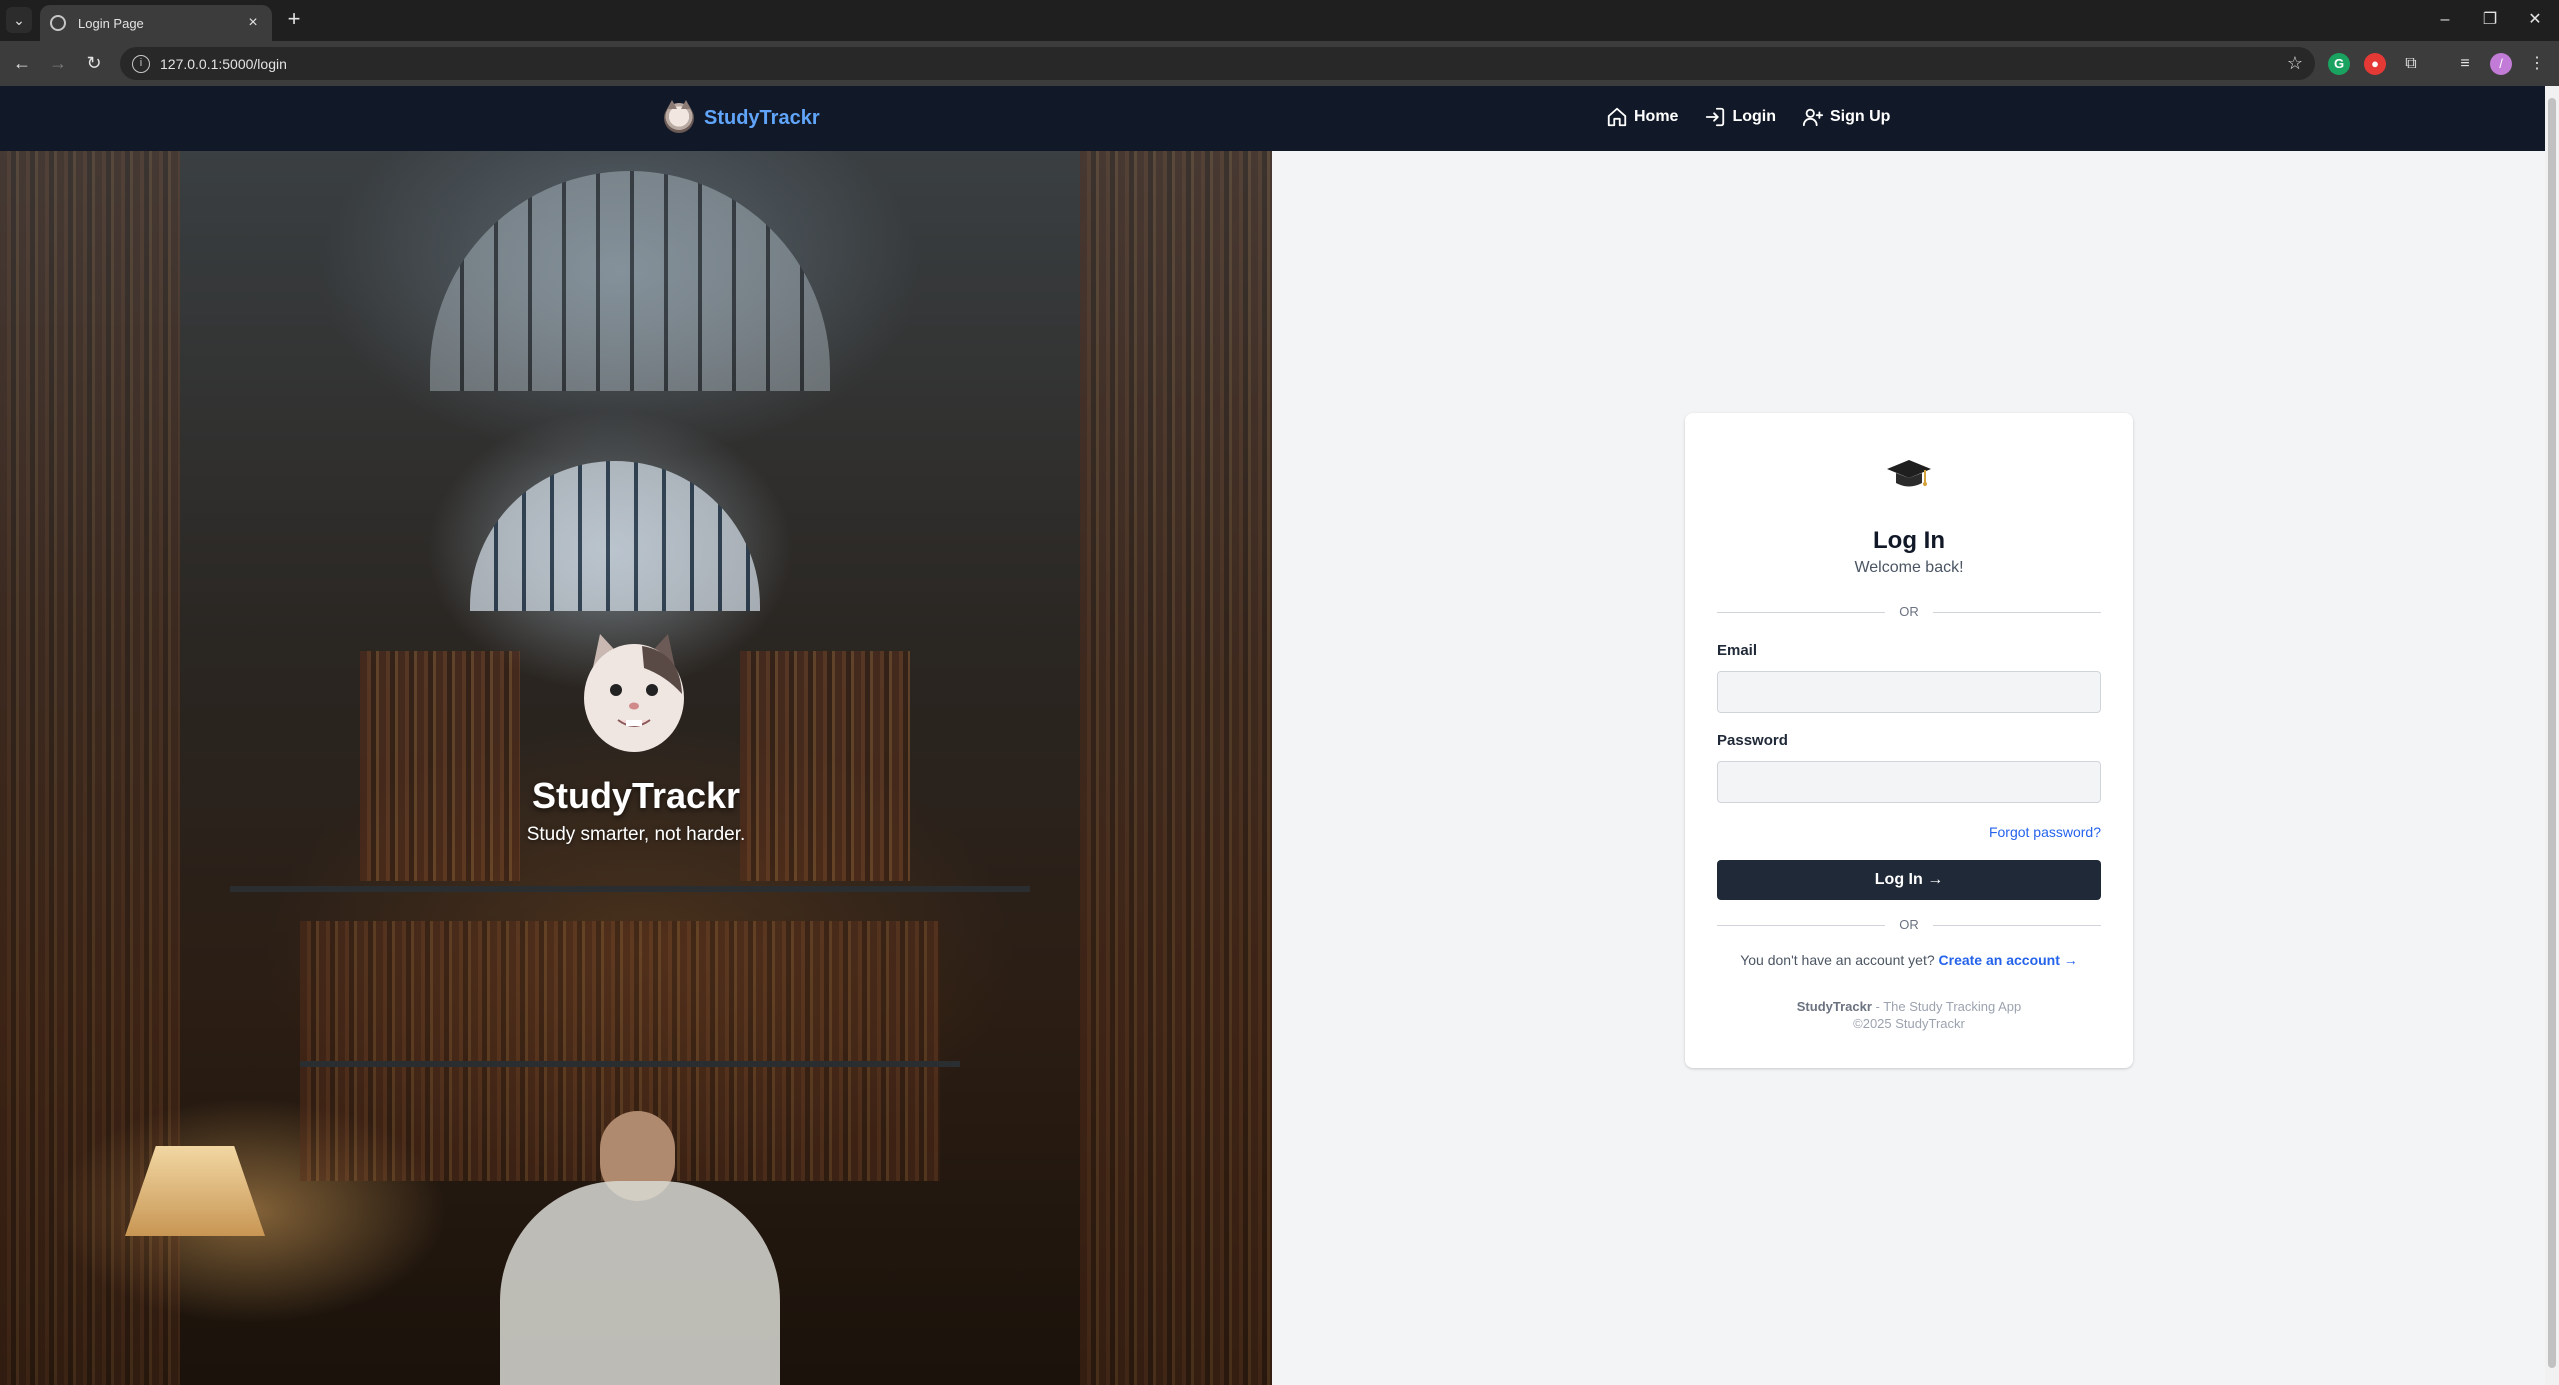  I want to click on nav-signup-link: Sign Up, so click(1846, 117).